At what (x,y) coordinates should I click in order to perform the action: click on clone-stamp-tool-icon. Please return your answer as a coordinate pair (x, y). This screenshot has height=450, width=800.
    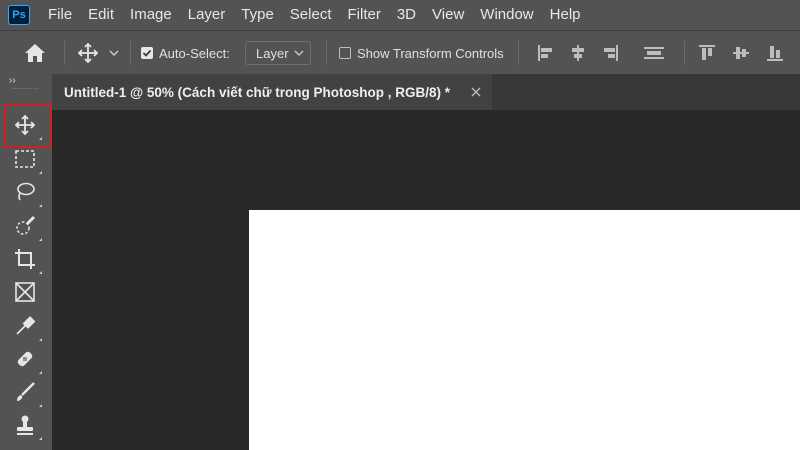
    Looking at the image, I should click on (26, 425).